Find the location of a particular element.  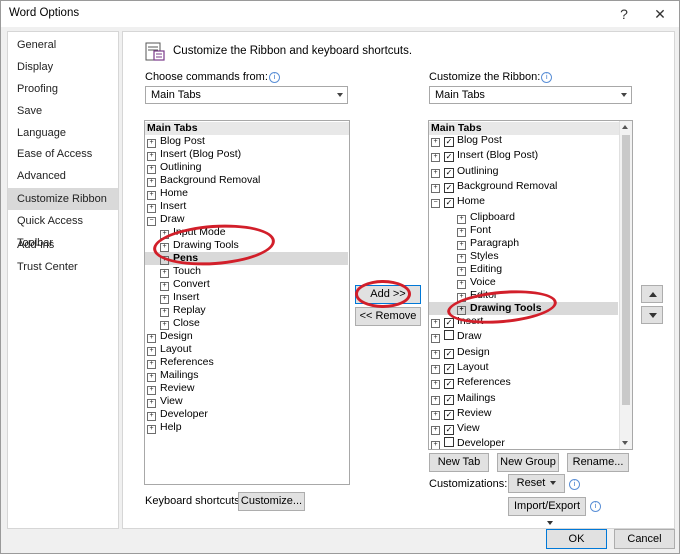

list-item: + Draw is located at coordinates (456, 336).